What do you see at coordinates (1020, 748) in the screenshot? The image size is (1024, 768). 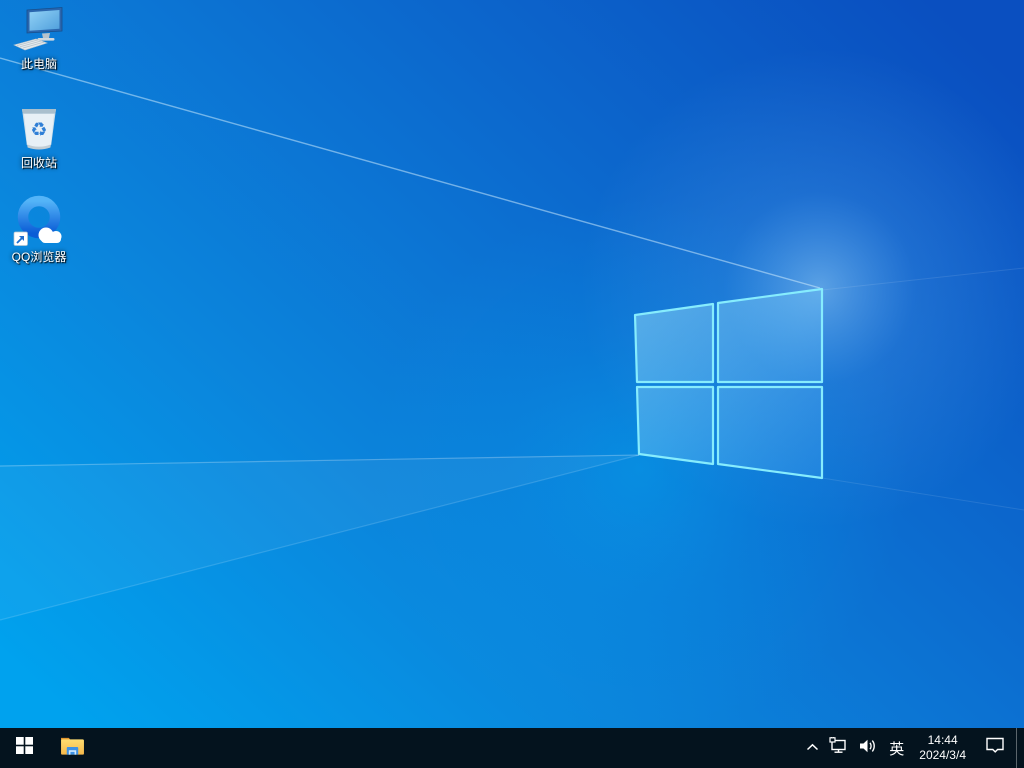 I see `show-desktop-button` at bounding box center [1020, 748].